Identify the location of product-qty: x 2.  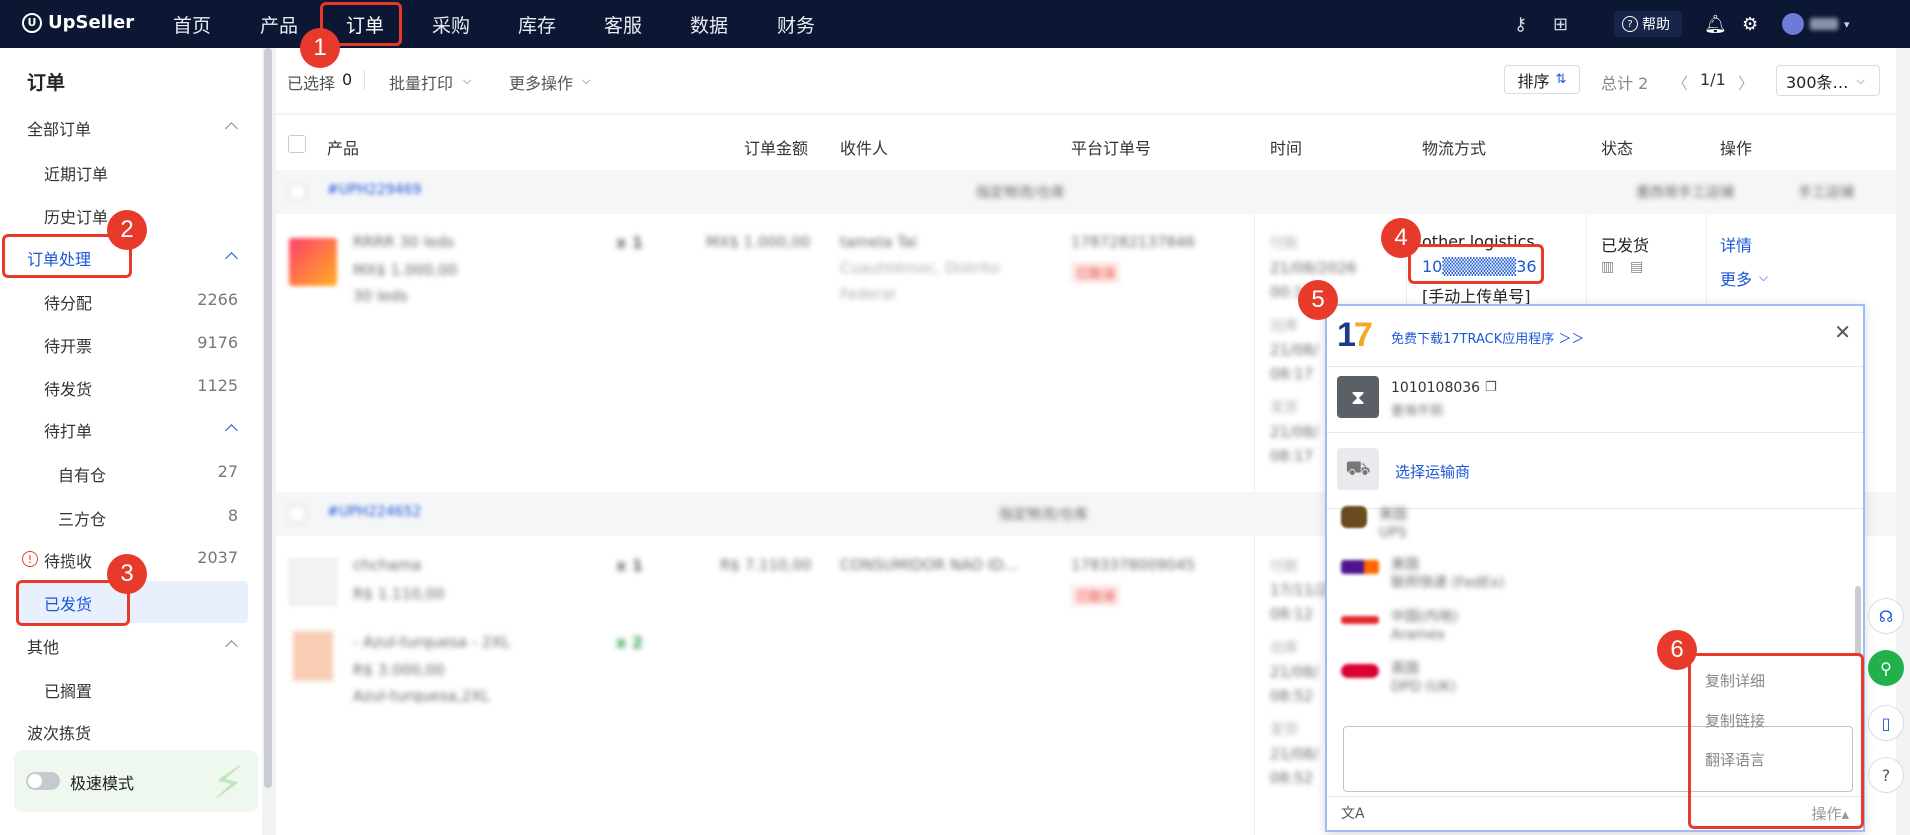
(630, 642).